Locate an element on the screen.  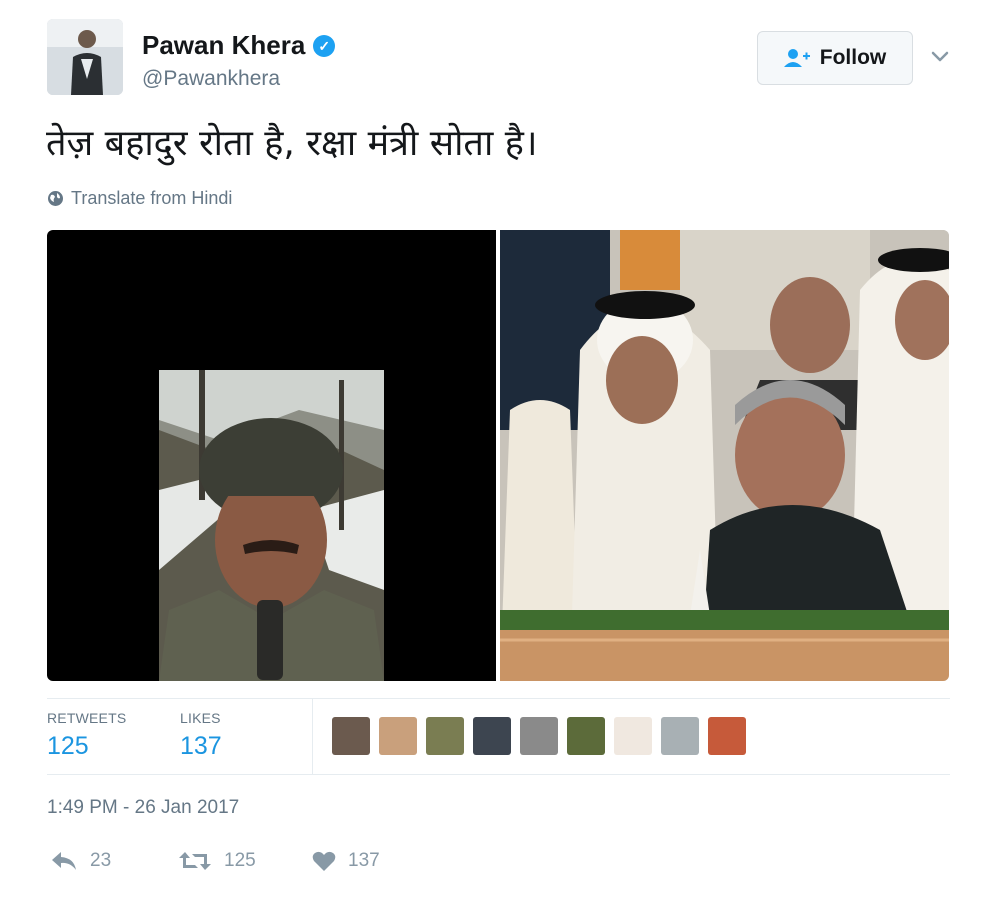
like-count: 137 is located at coordinates (364, 860).